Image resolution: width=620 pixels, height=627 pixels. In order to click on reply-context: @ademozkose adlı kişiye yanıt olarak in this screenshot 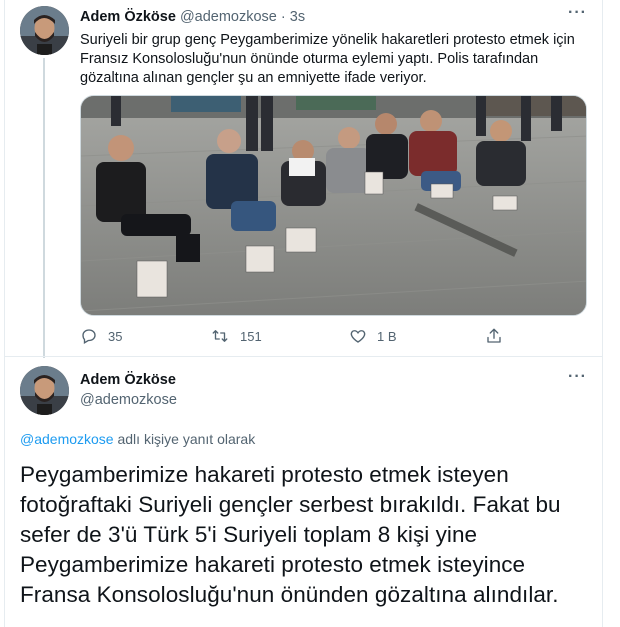, I will do `click(137, 439)`.